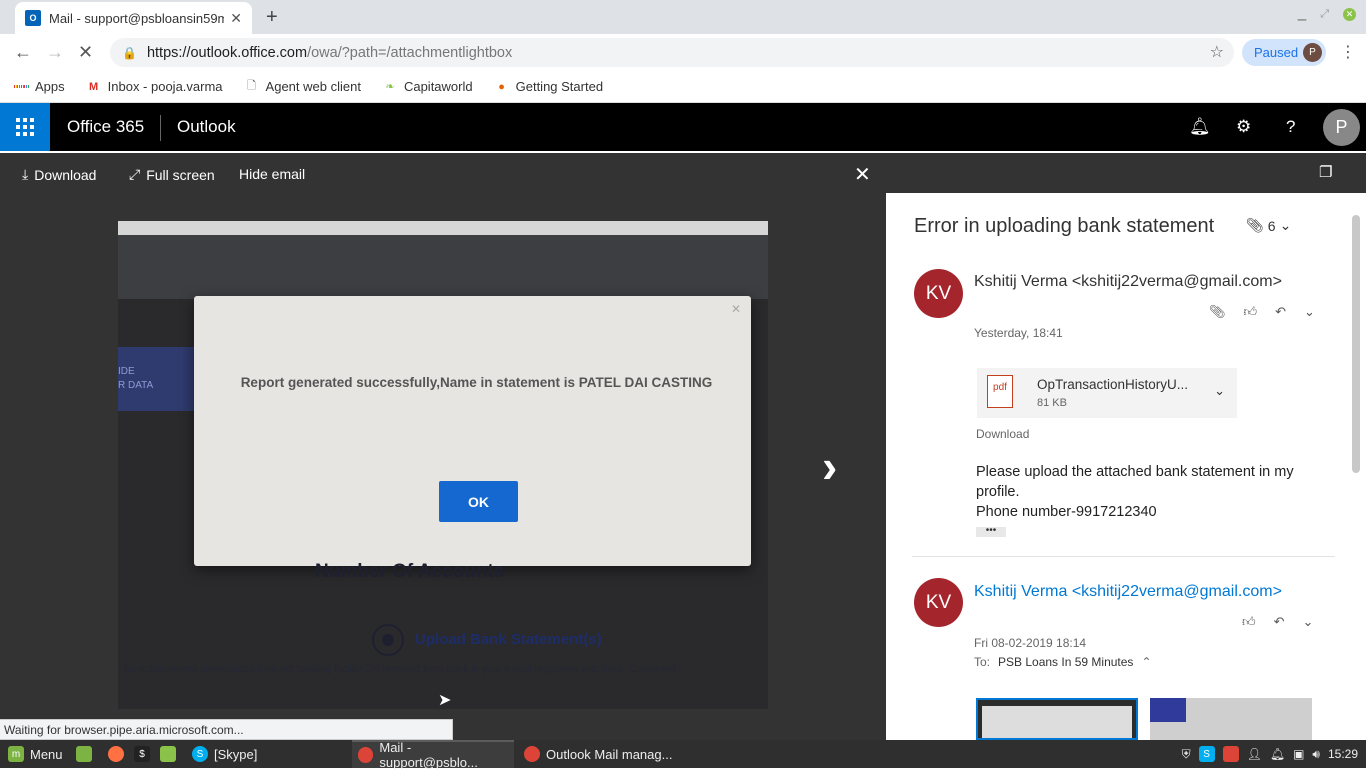 The width and height of the screenshot is (1366, 770). Describe the element at coordinates (683, 127) in the screenshot. I see `office-header: Office 365 Outlook 🔔︎ ⚙ ? P` at that location.